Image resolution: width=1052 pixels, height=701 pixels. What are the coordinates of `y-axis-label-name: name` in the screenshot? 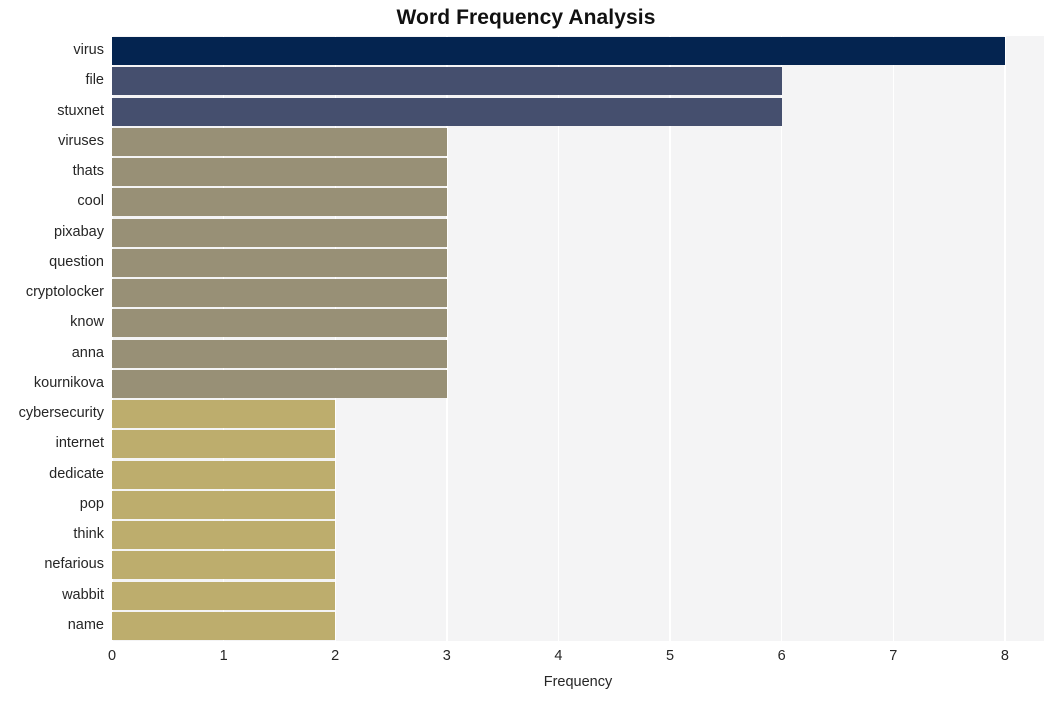 It's located at (85, 624).